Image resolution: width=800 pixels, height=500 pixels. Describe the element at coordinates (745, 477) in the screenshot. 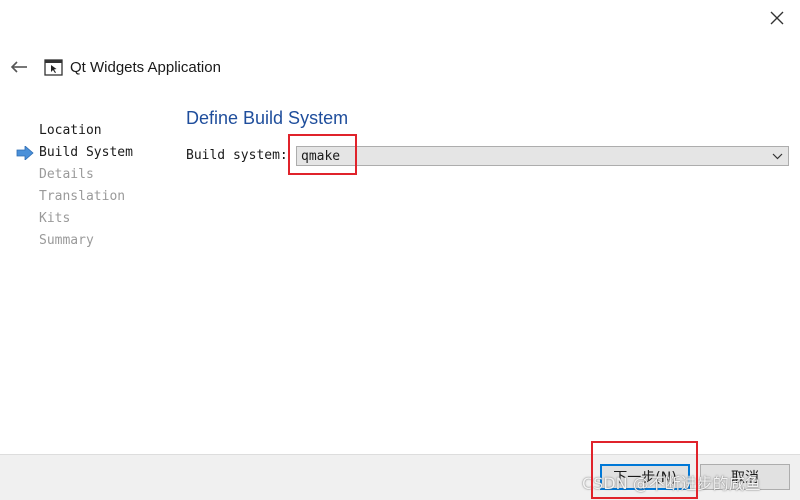

I see `cancel-button: 取消` at that location.